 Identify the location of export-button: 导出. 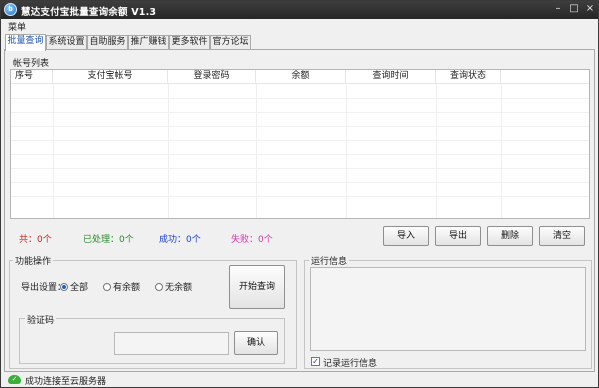
(458, 236).